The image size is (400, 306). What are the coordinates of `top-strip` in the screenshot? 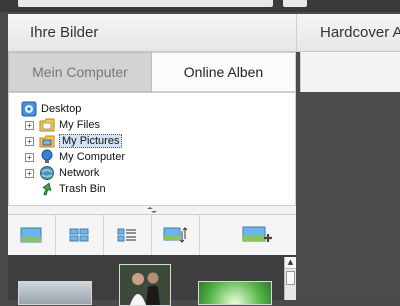 It's located at (200, 6).